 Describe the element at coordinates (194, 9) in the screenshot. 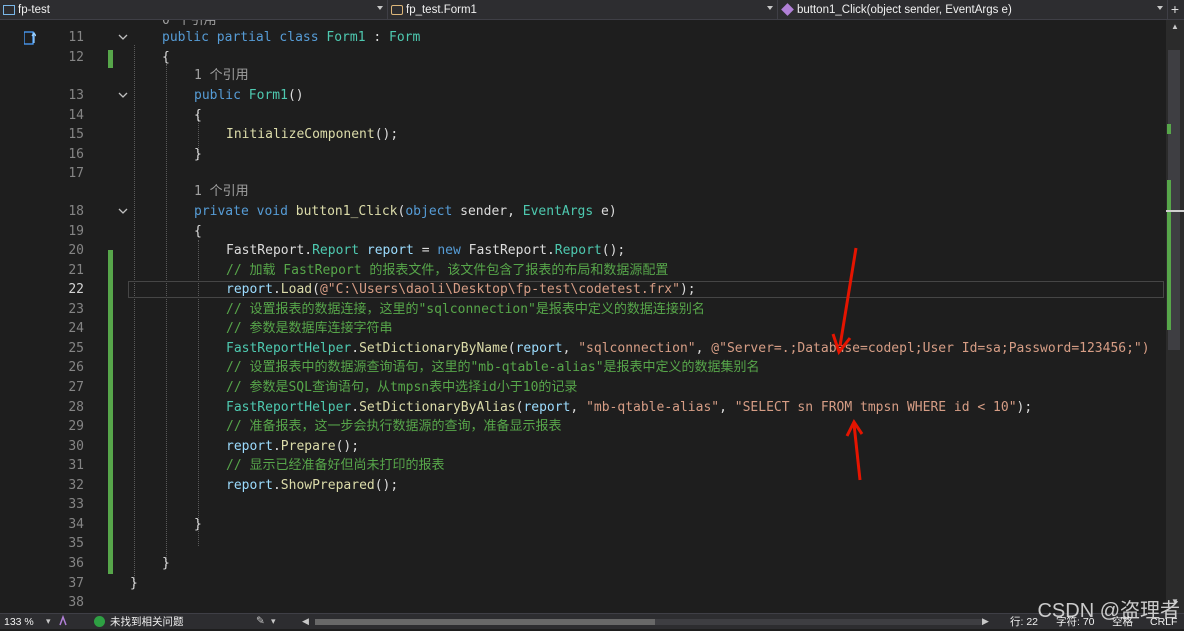

I see `project-dropdown: fp-test` at that location.